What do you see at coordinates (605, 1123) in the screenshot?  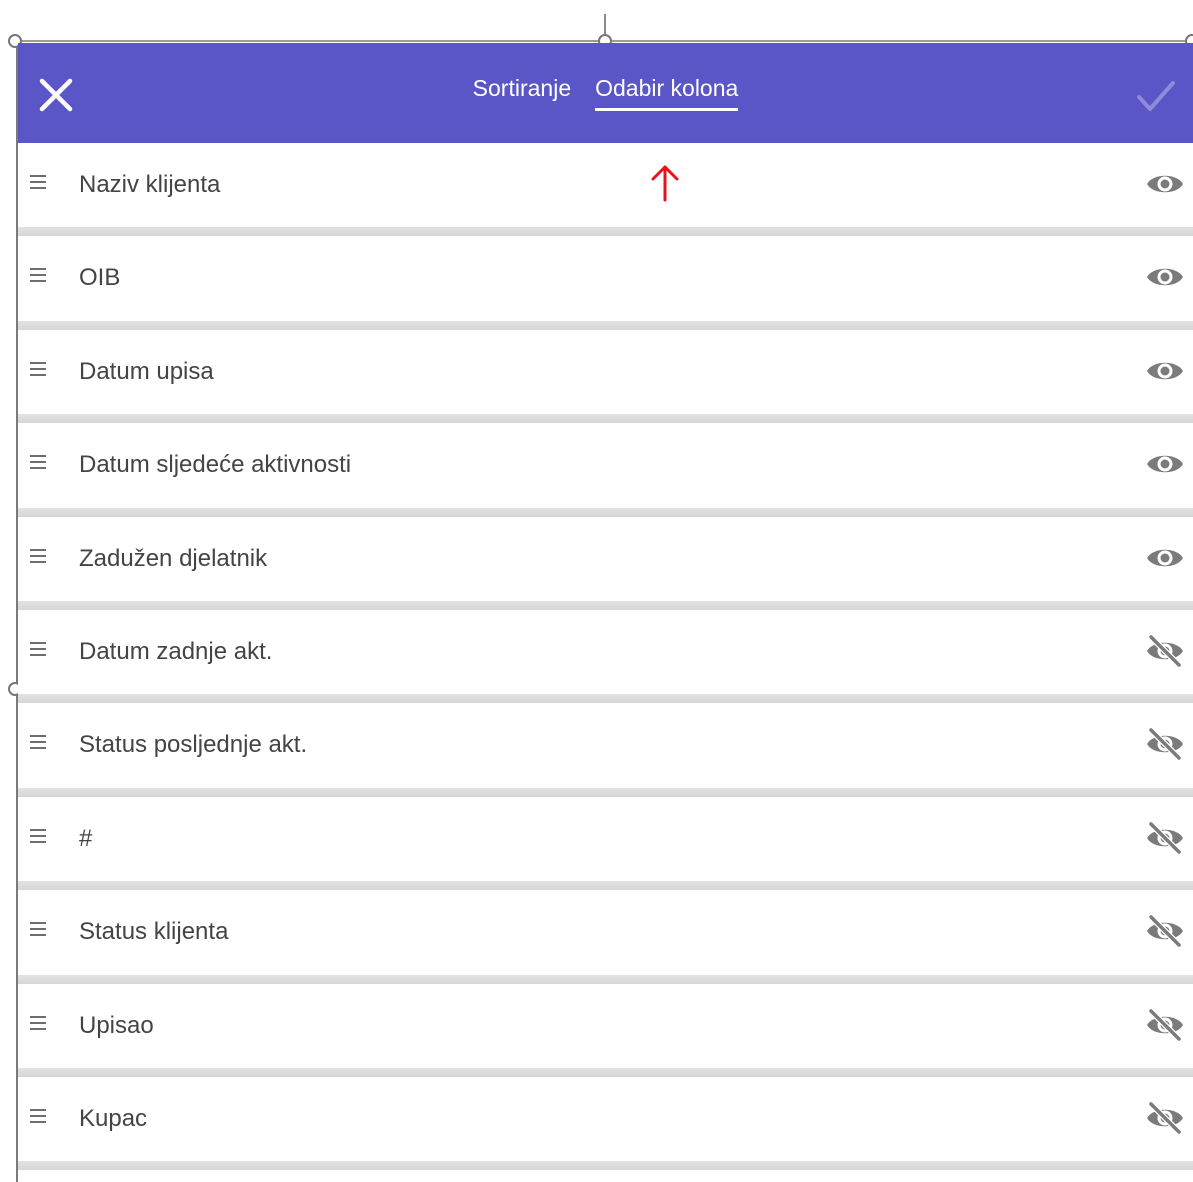 I see `column-row: Kupac` at bounding box center [605, 1123].